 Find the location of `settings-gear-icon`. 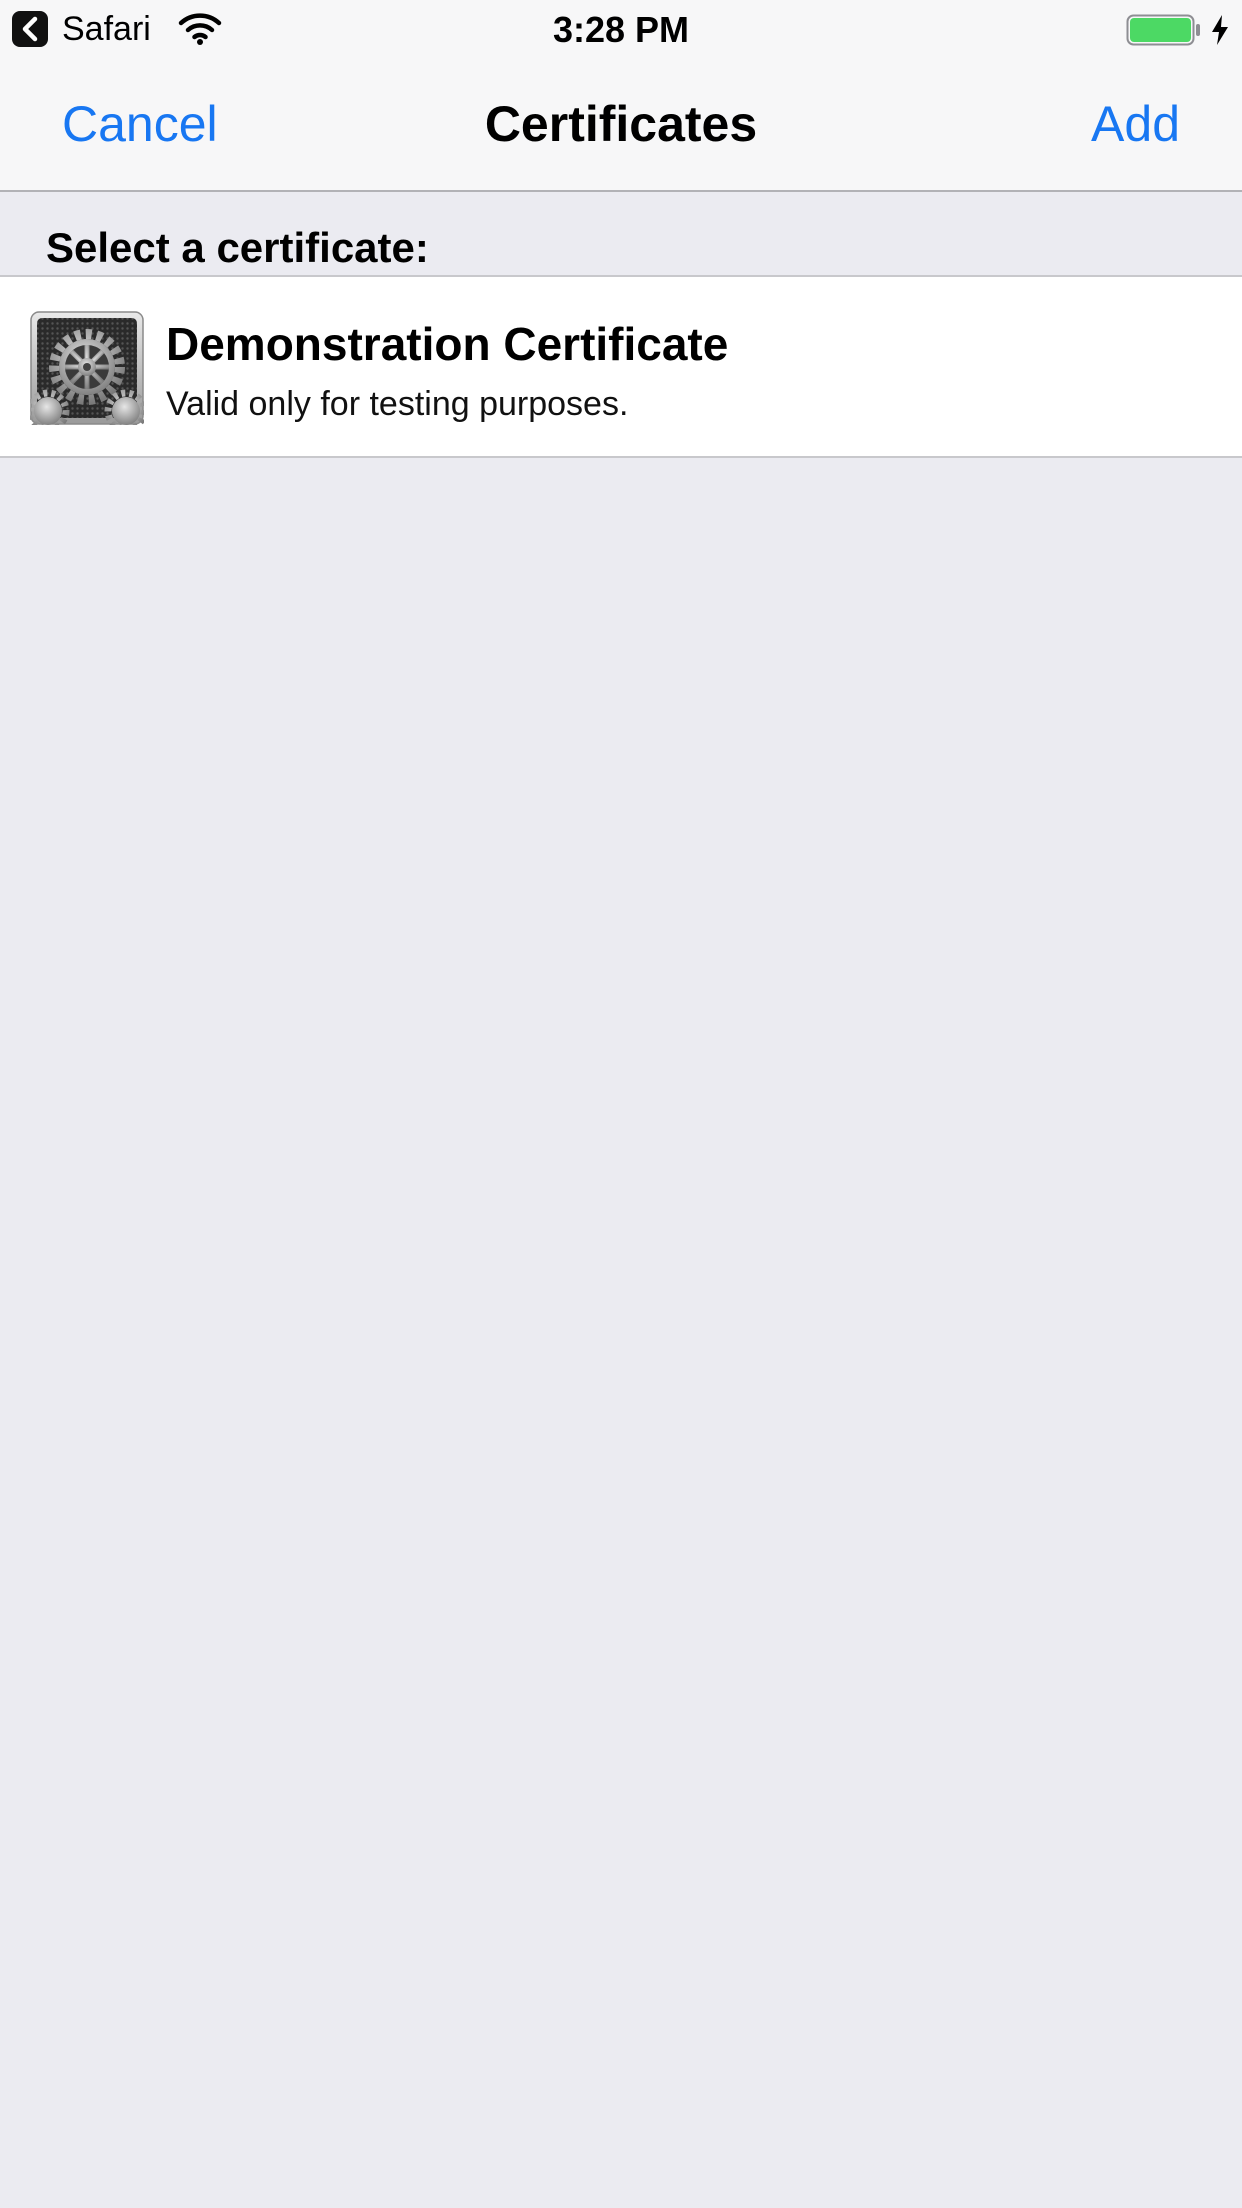

settings-gear-icon is located at coordinates (87, 372).